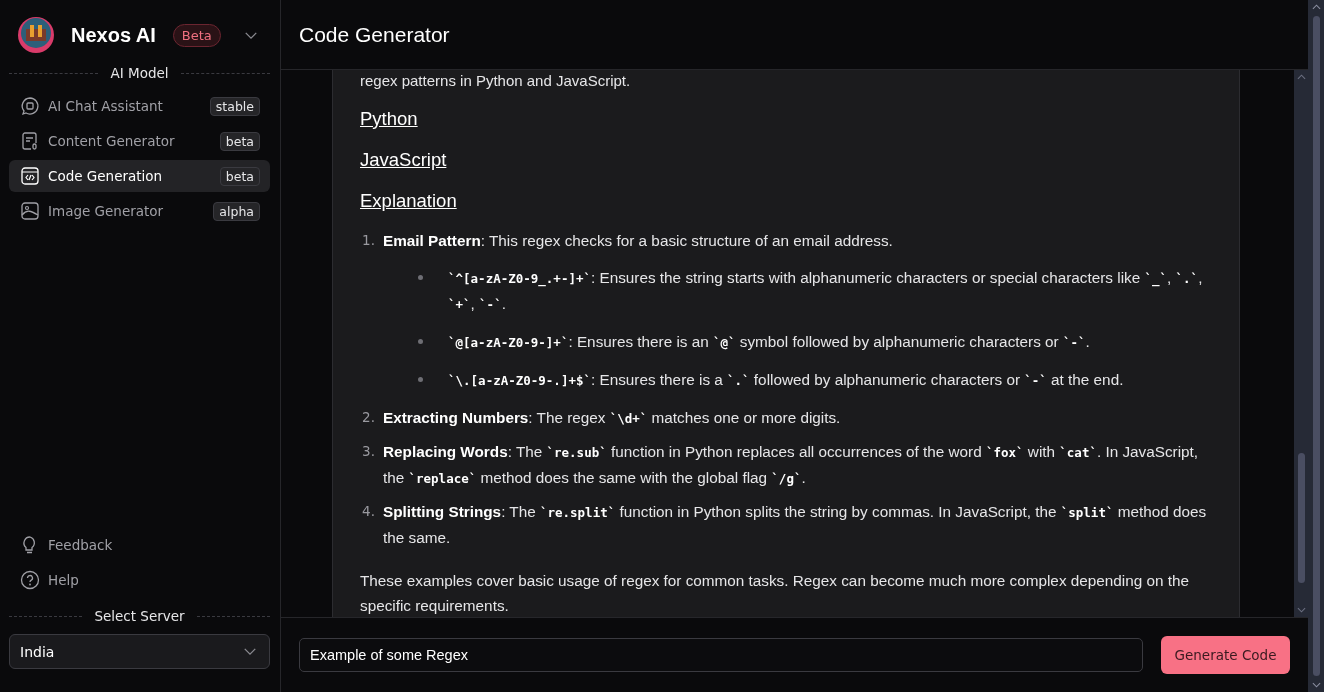 The width and height of the screenshot is (1324, 692). Describe the element at coordinates (786, 380) in the screenshot. I see `bullet-text: `\.[a-zA-Z0-9-.]+$`: Ensures there is a `.` followed by alphanumeric characters or `-` at the end.` at that location.